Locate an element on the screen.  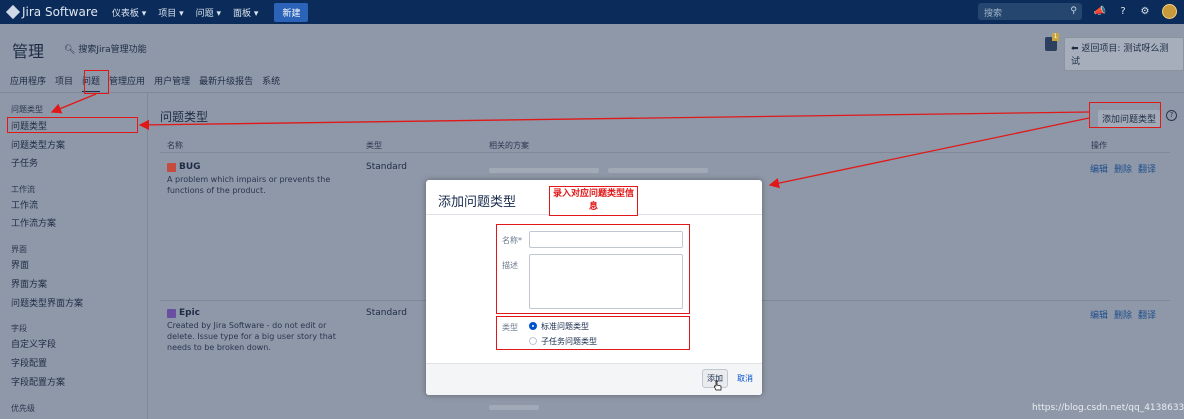
dialog-title: 添加问题类型 is located at coordinates (477, 202).